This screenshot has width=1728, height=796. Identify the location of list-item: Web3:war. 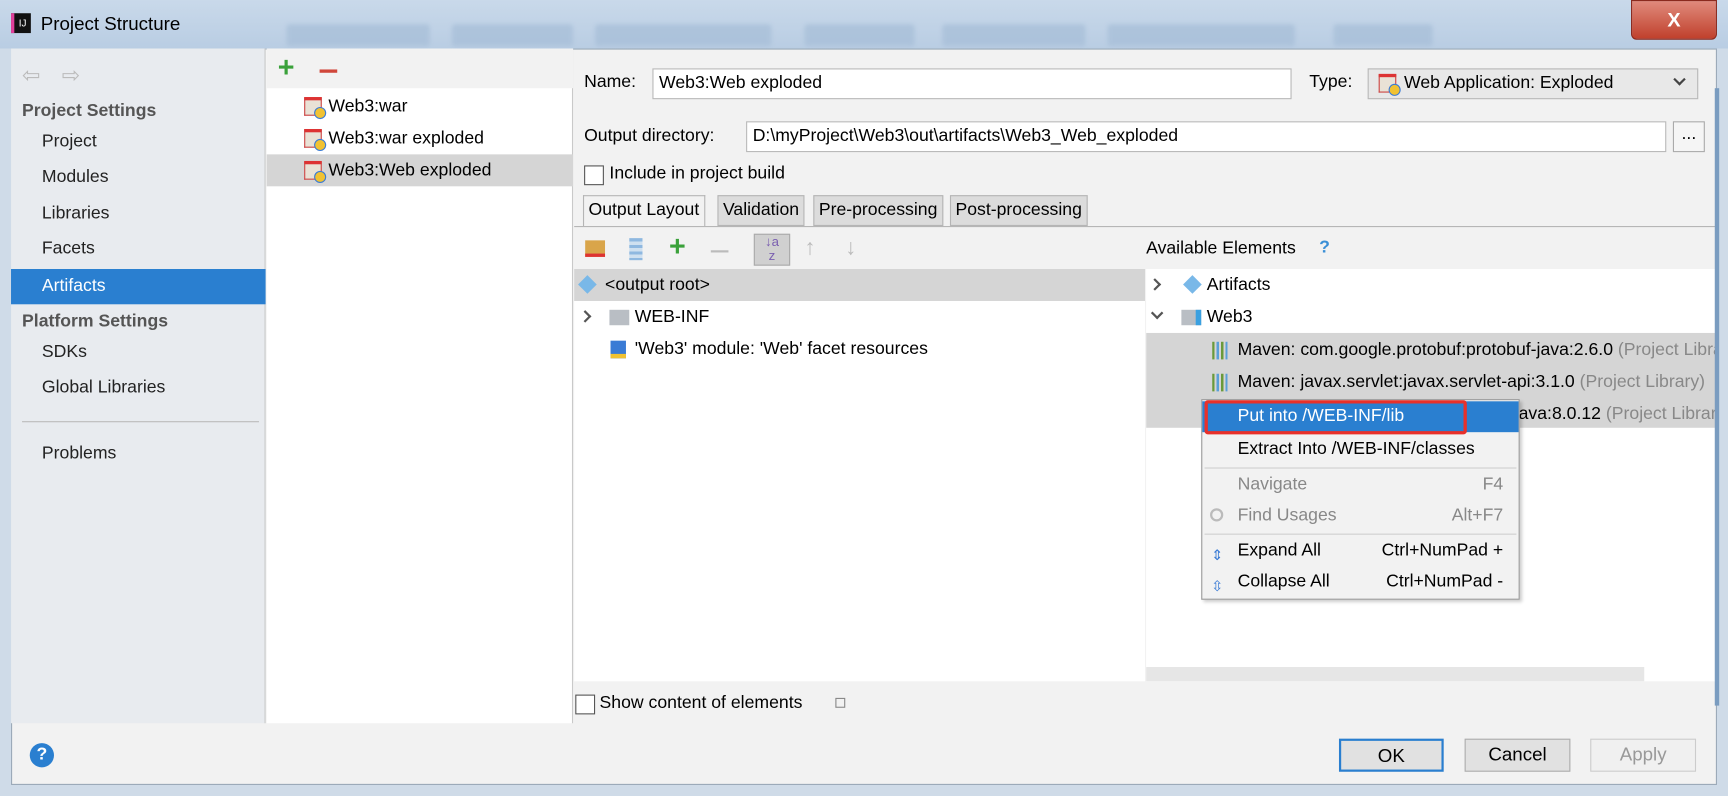
(420, 106).